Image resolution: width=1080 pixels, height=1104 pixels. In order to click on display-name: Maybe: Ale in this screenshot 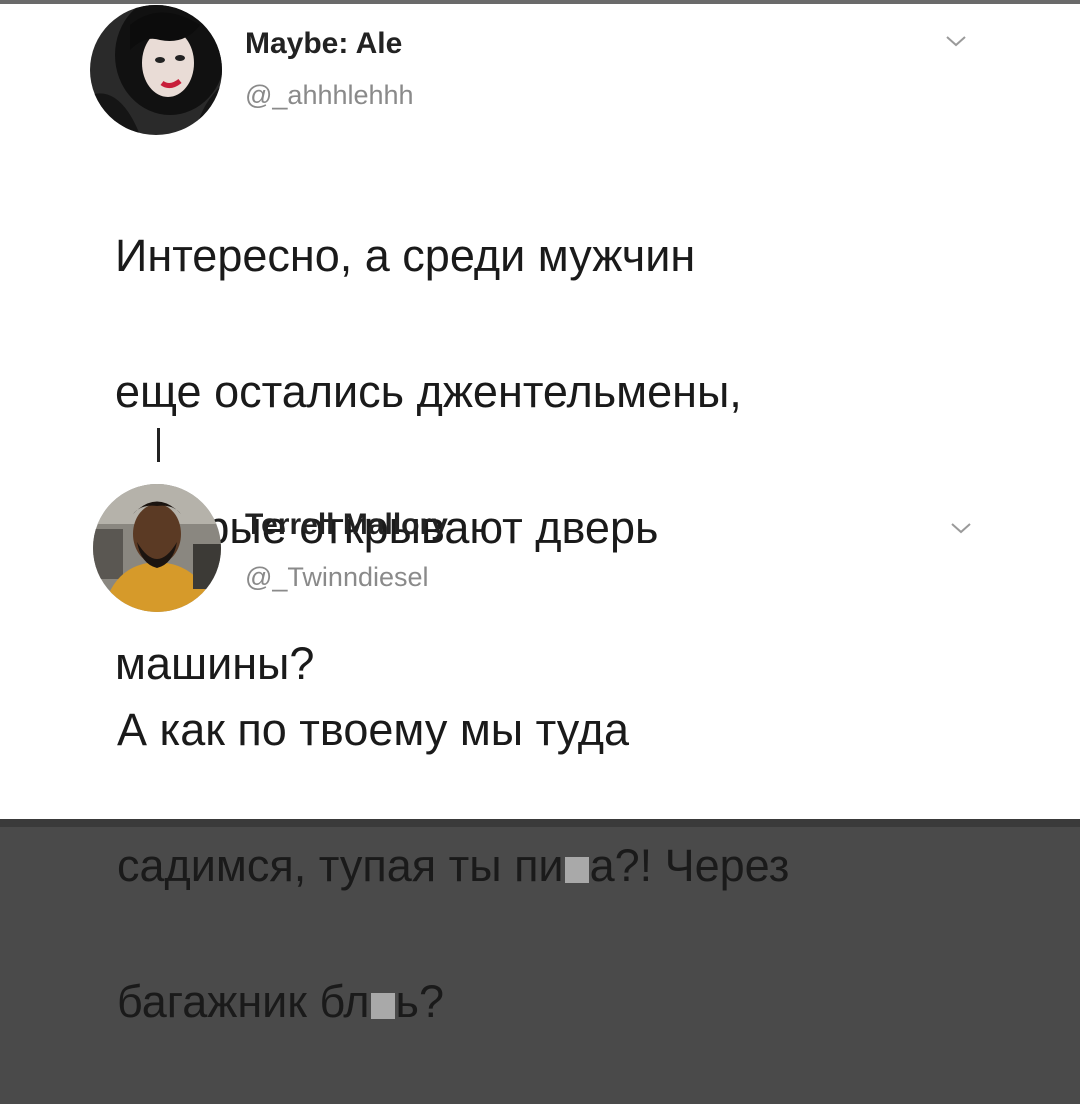, I will do `click(323, 44)`.